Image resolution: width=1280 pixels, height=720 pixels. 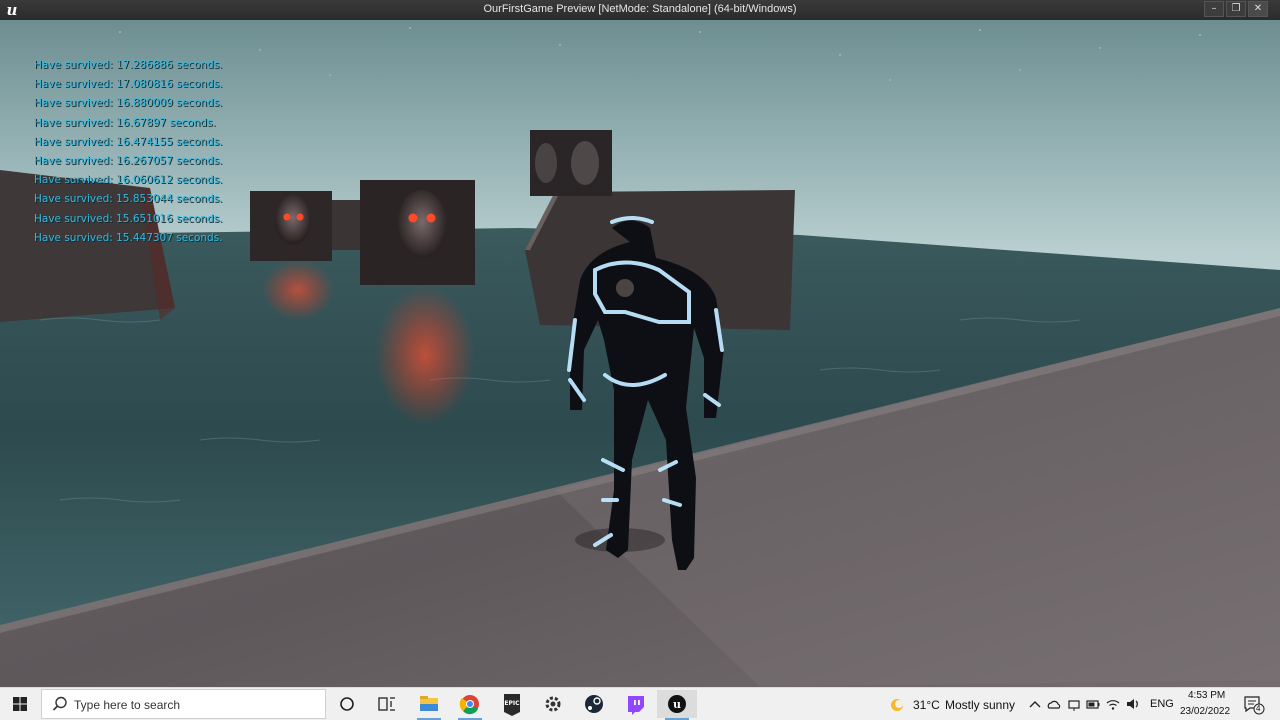 What do you see at coordinates (125, 122) in the screenshot?
I see `hud-message: Have survived: 16.67897 seconds.` at bounding box center [125, 122].